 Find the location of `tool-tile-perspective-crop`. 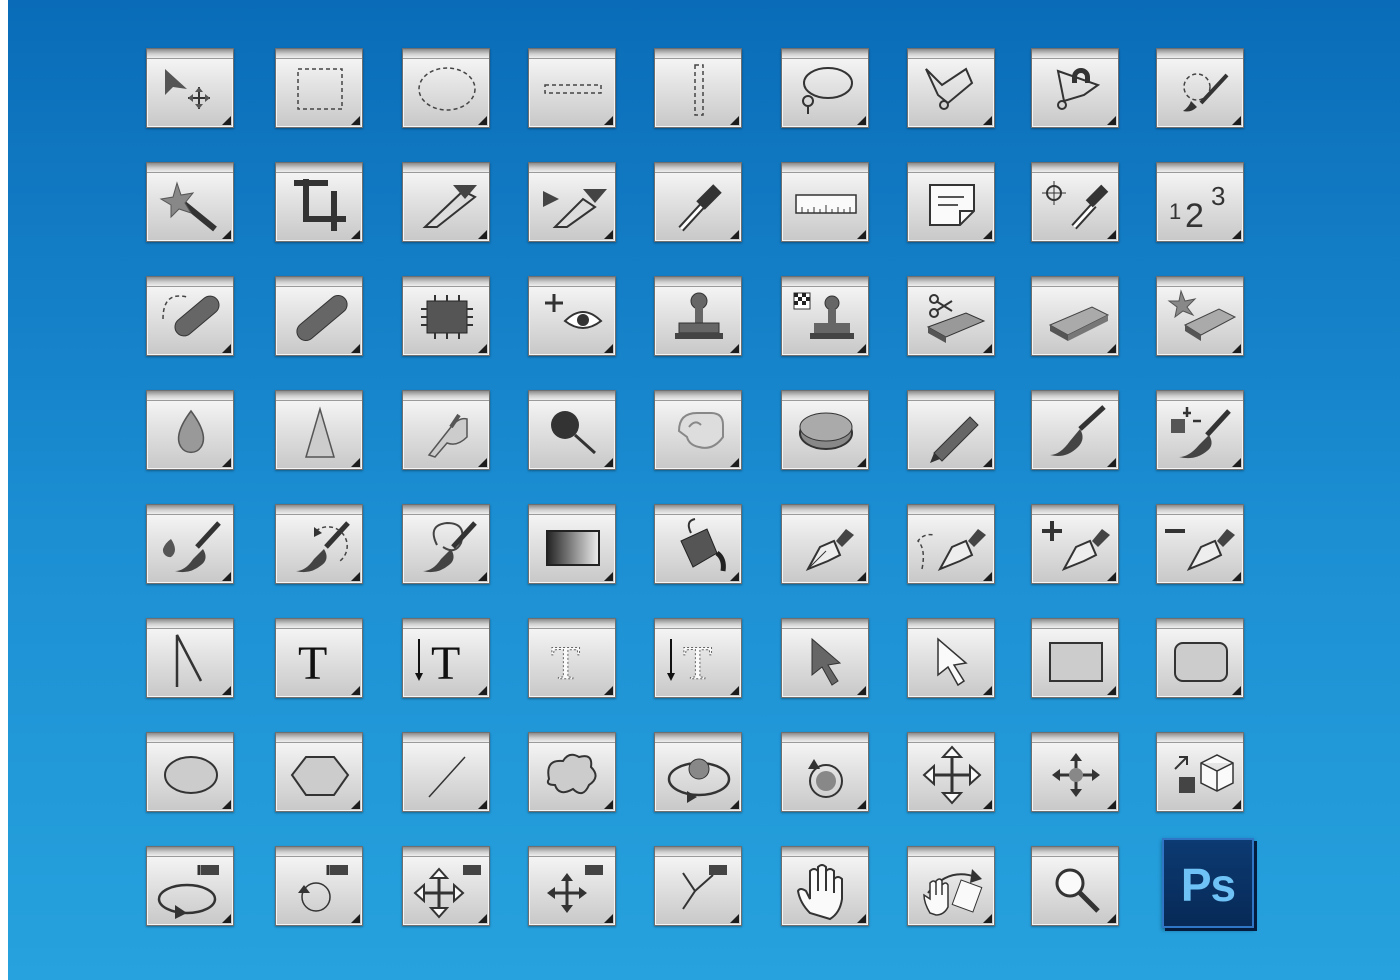

tool-tile-perspective-crop is located at coordinates (446, 202).